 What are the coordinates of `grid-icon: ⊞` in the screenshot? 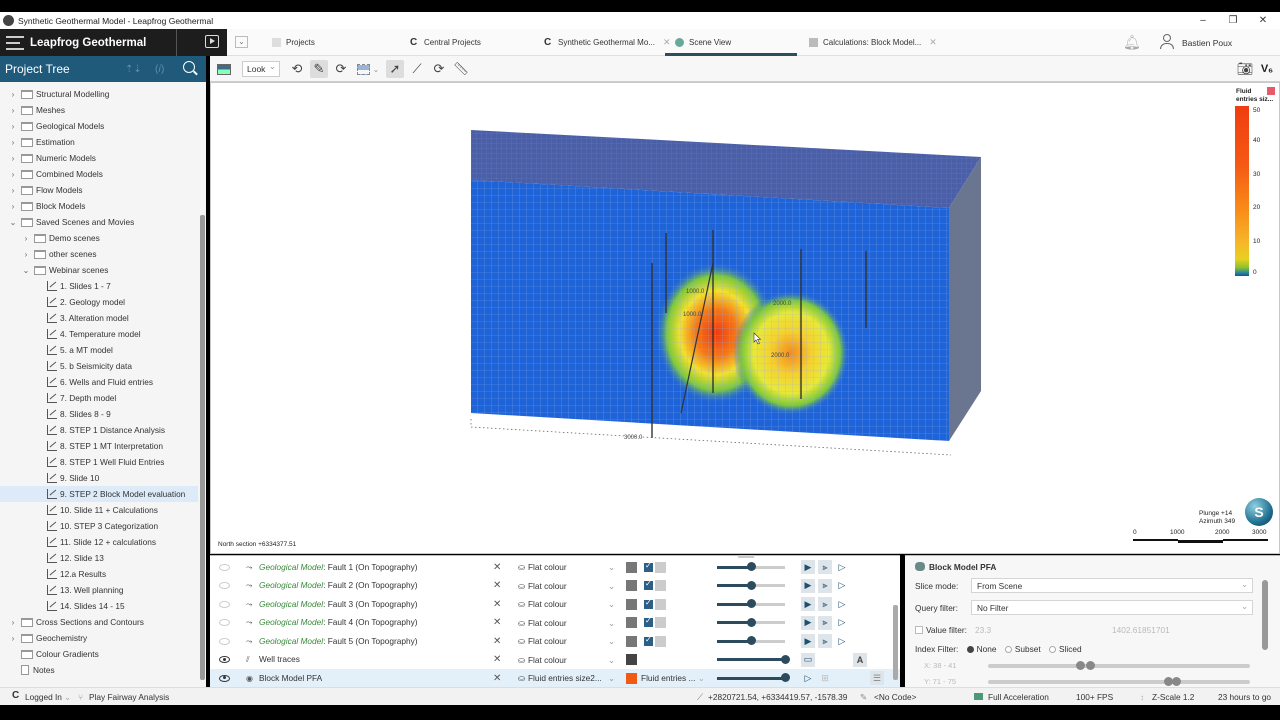 It's located at (825, 678).